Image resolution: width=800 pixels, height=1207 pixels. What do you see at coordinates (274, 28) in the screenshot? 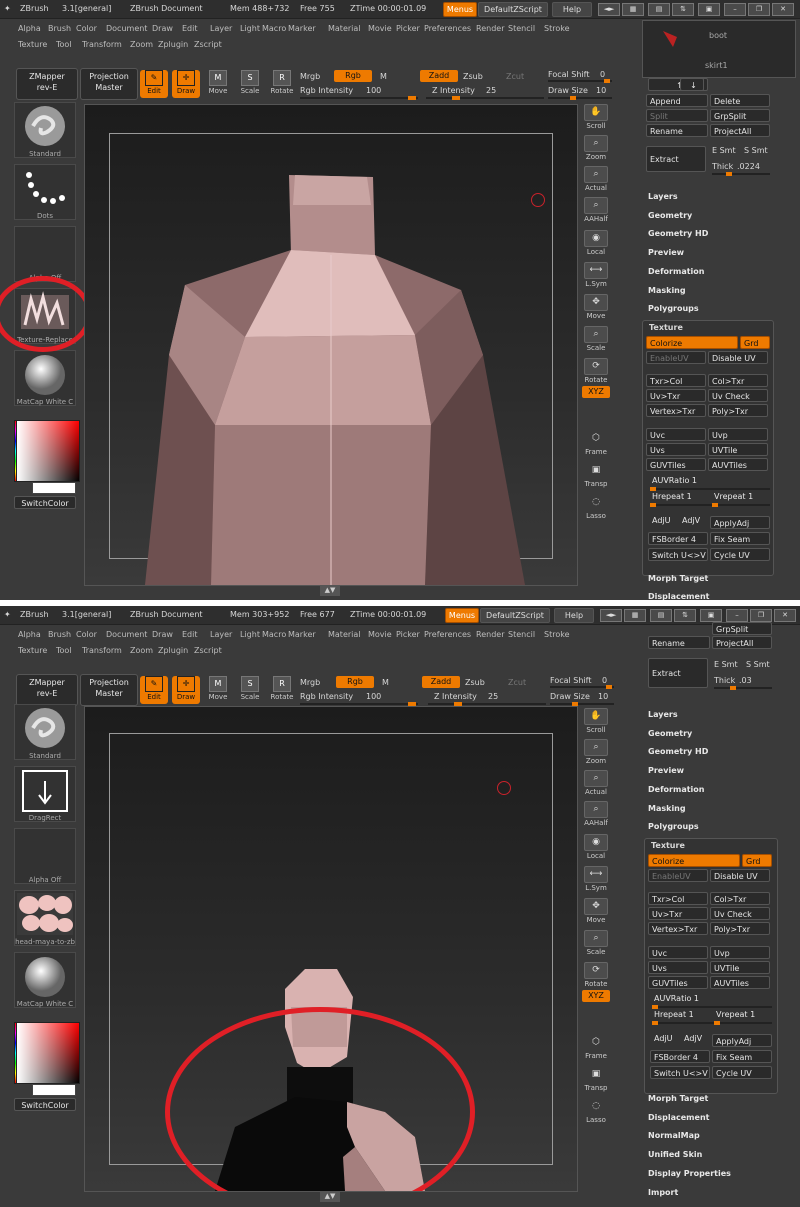
I see `menu-macro: Macro` at bounding box center [274, 28].